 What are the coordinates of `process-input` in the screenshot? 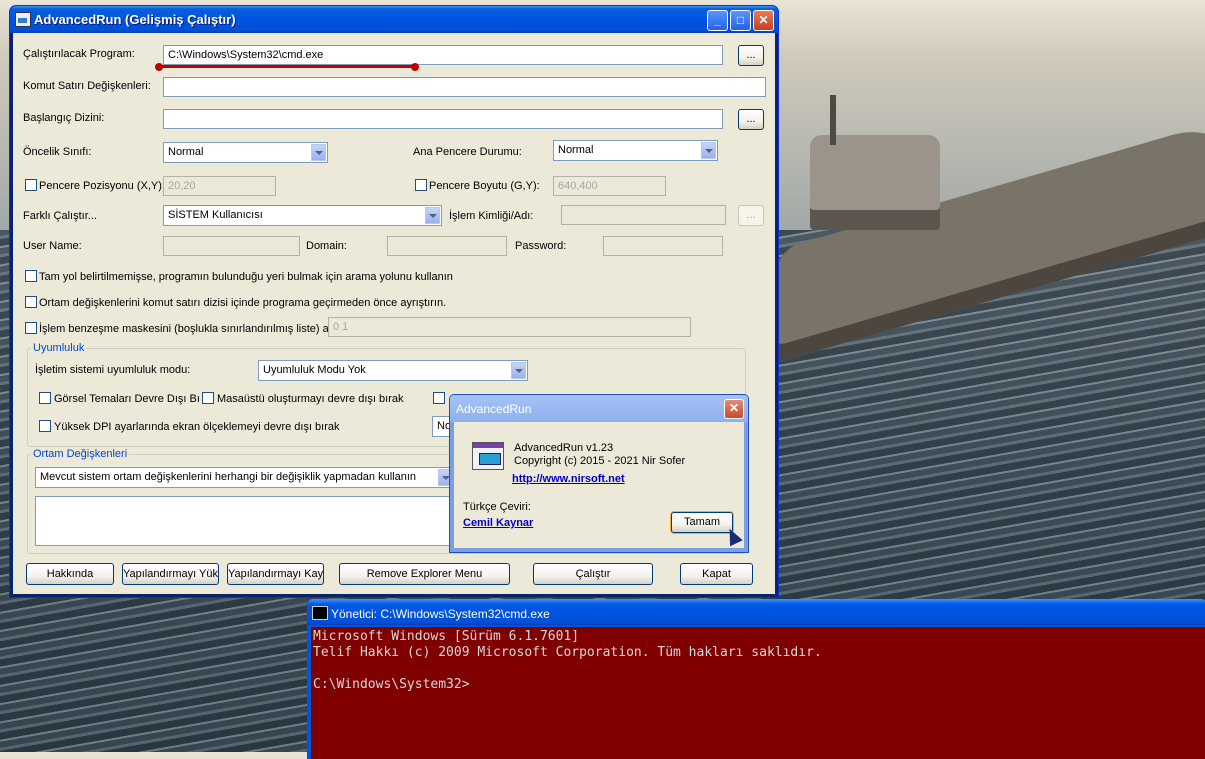 It's located at (643, 215).